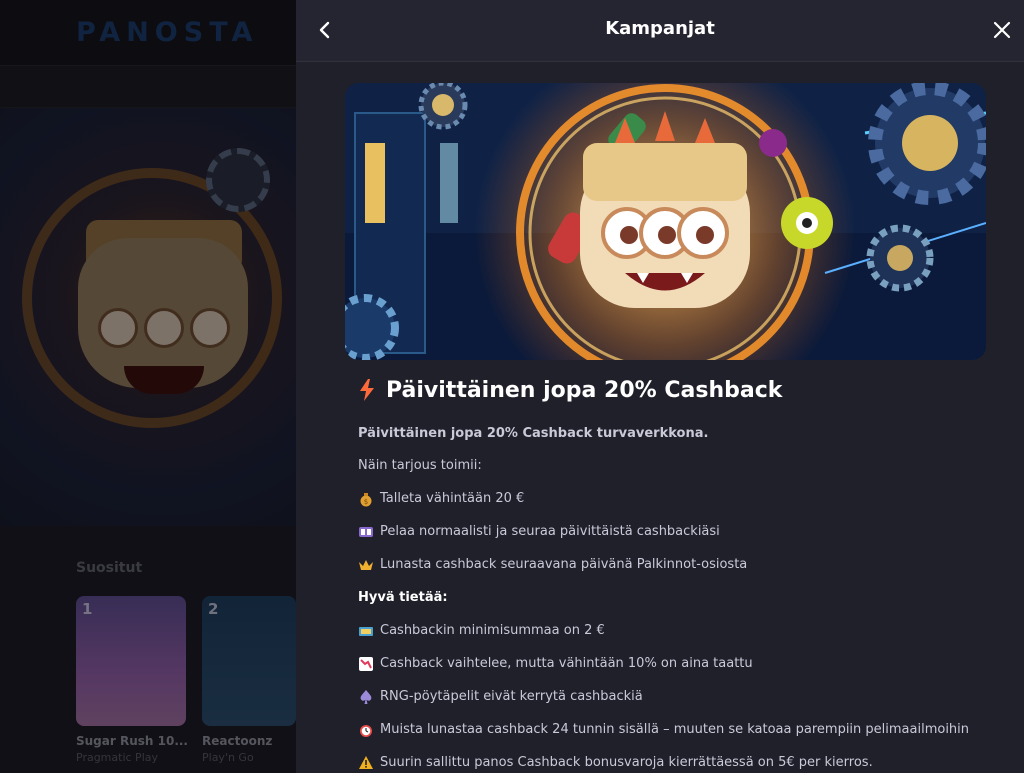 This screenshot has height=773, width=1024. I want to click on close-icon, so click(1002, 30).